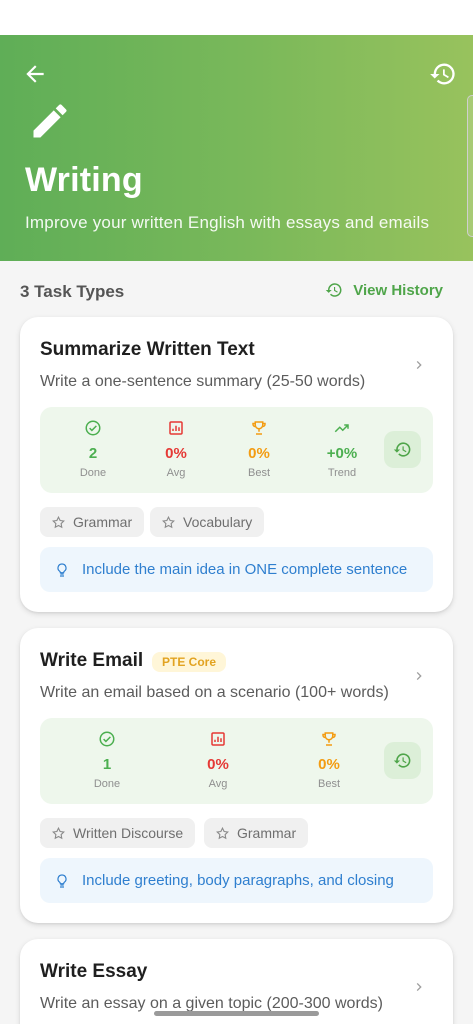 The image size is (473, 1024). Describe the element at coordinates (231, 292) in the screenshot. I see `task-types-row: 3 Task Types View History` at that location.